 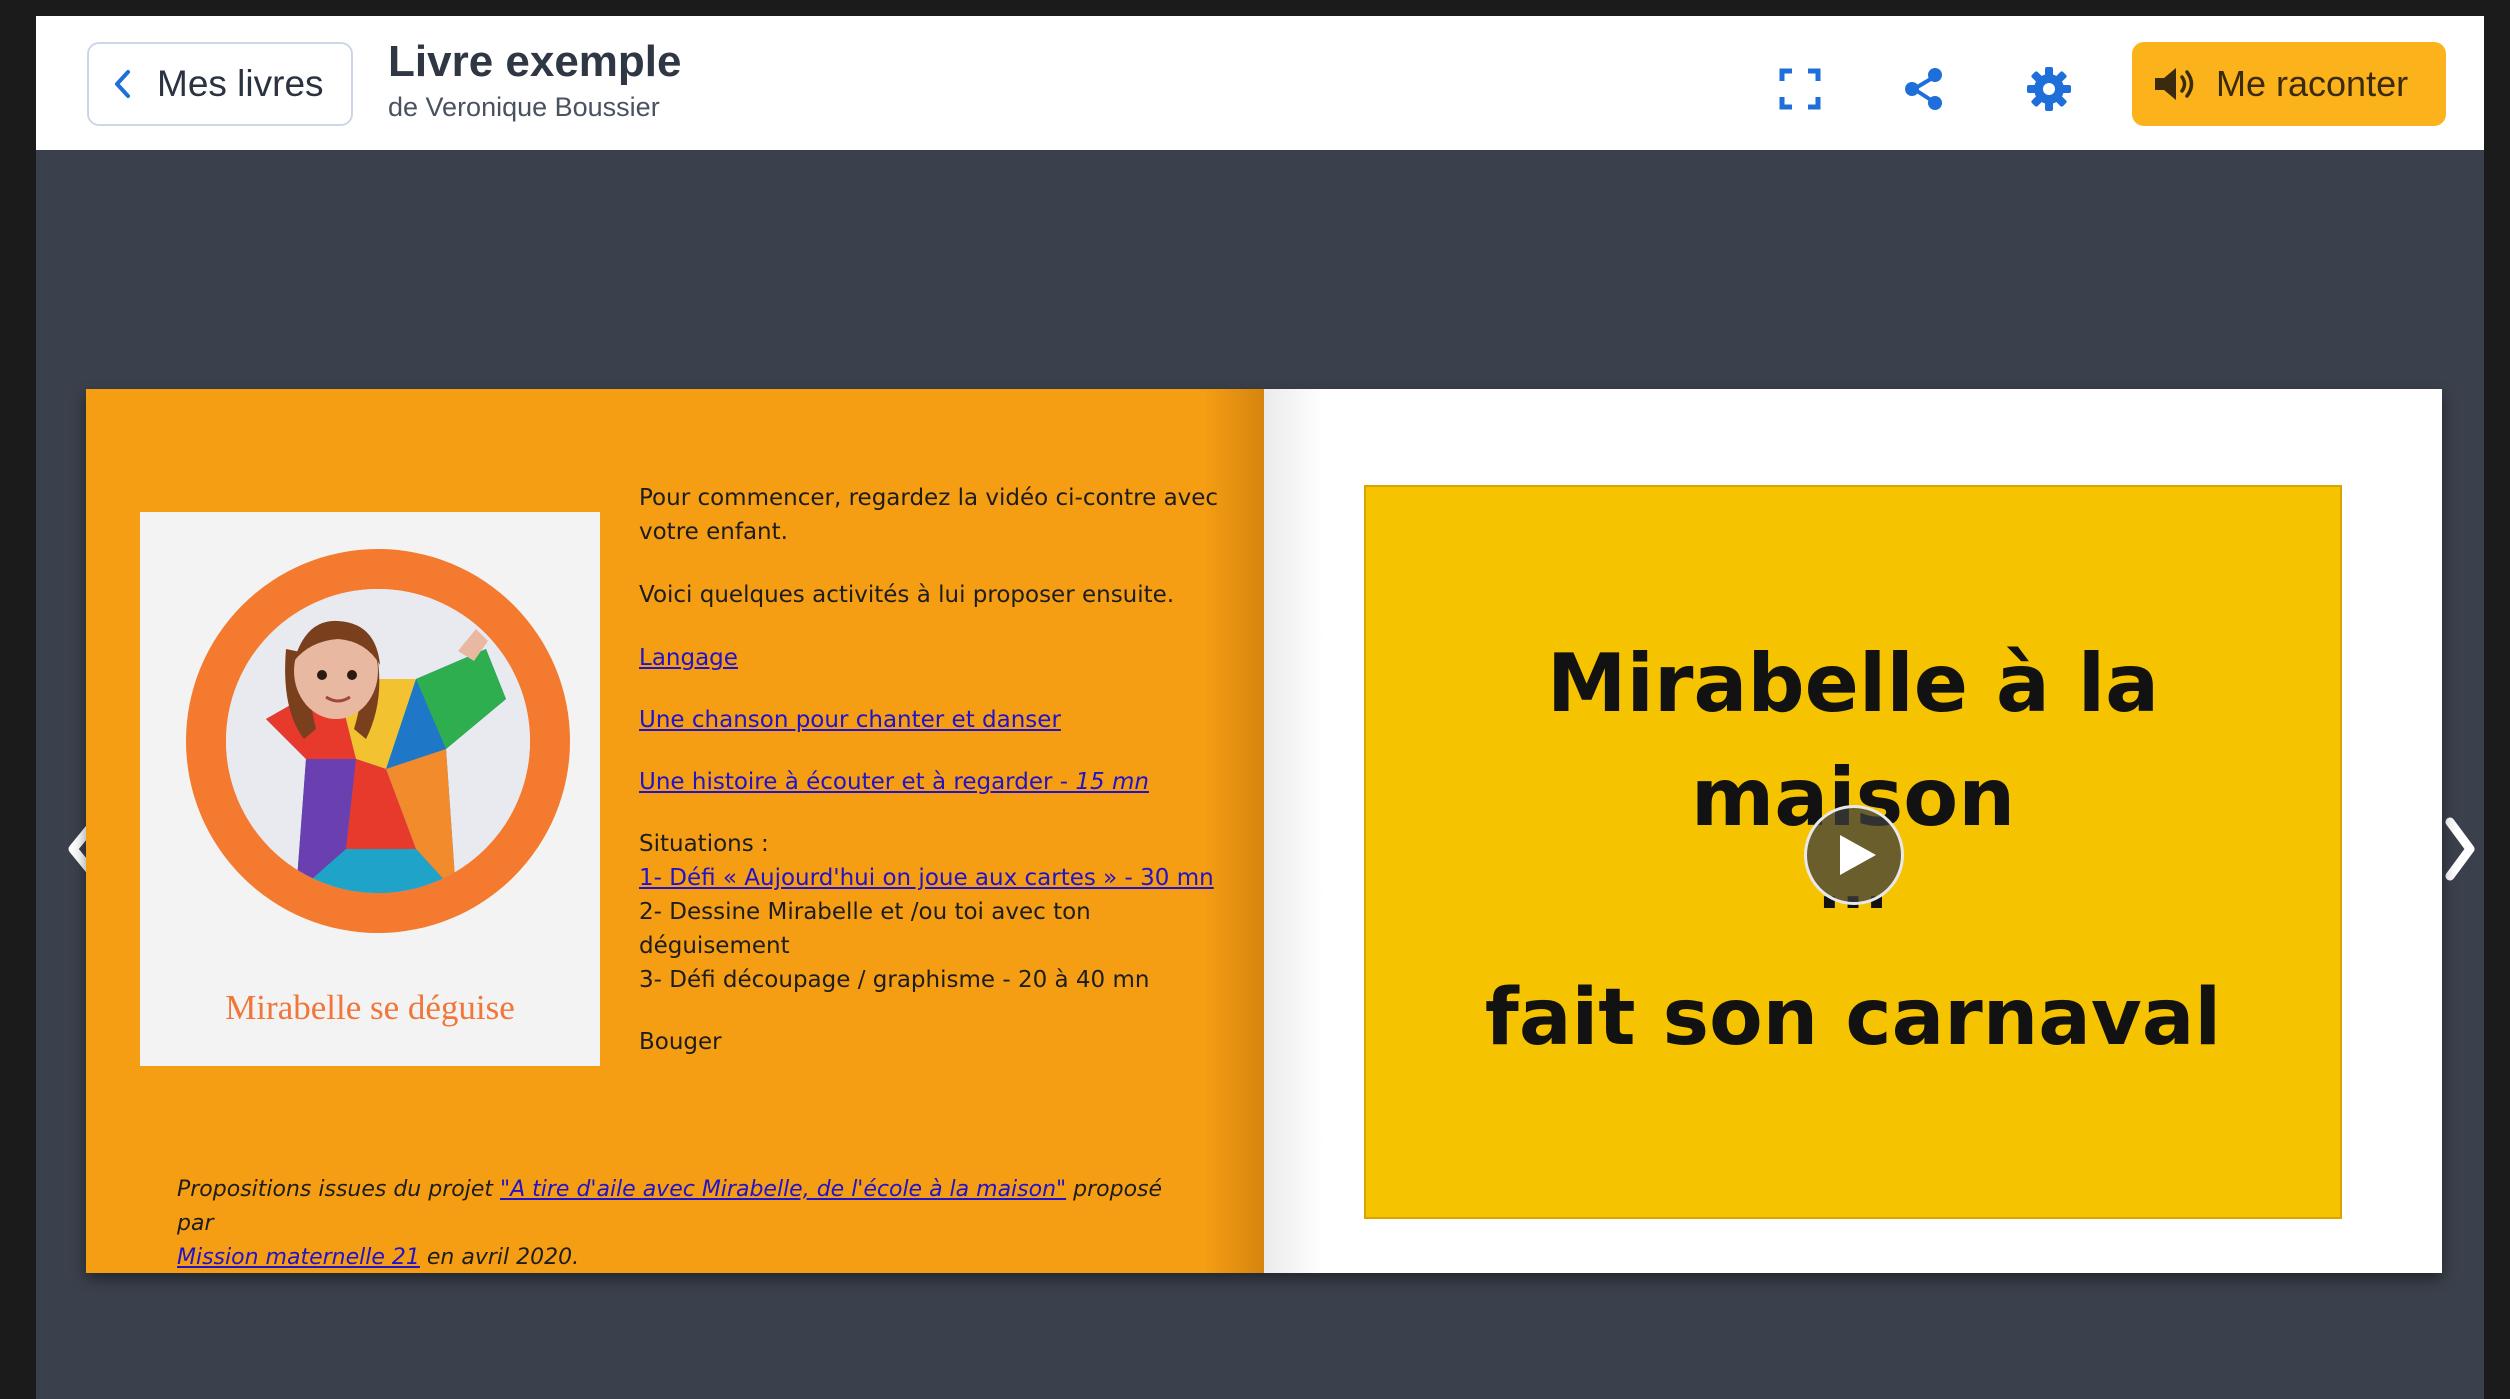 I want to click on harlequin-doll-image, so click(x=378, y=741).